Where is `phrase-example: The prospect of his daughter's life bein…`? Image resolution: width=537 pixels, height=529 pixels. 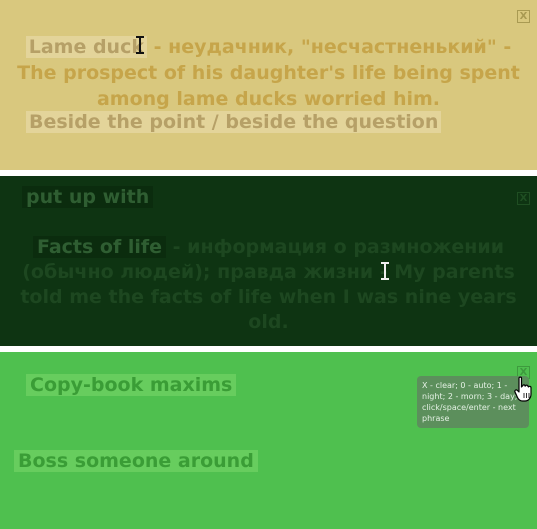
phrase-example: The prospect of his daughter's life bein… is located at coordinates (268, 73).